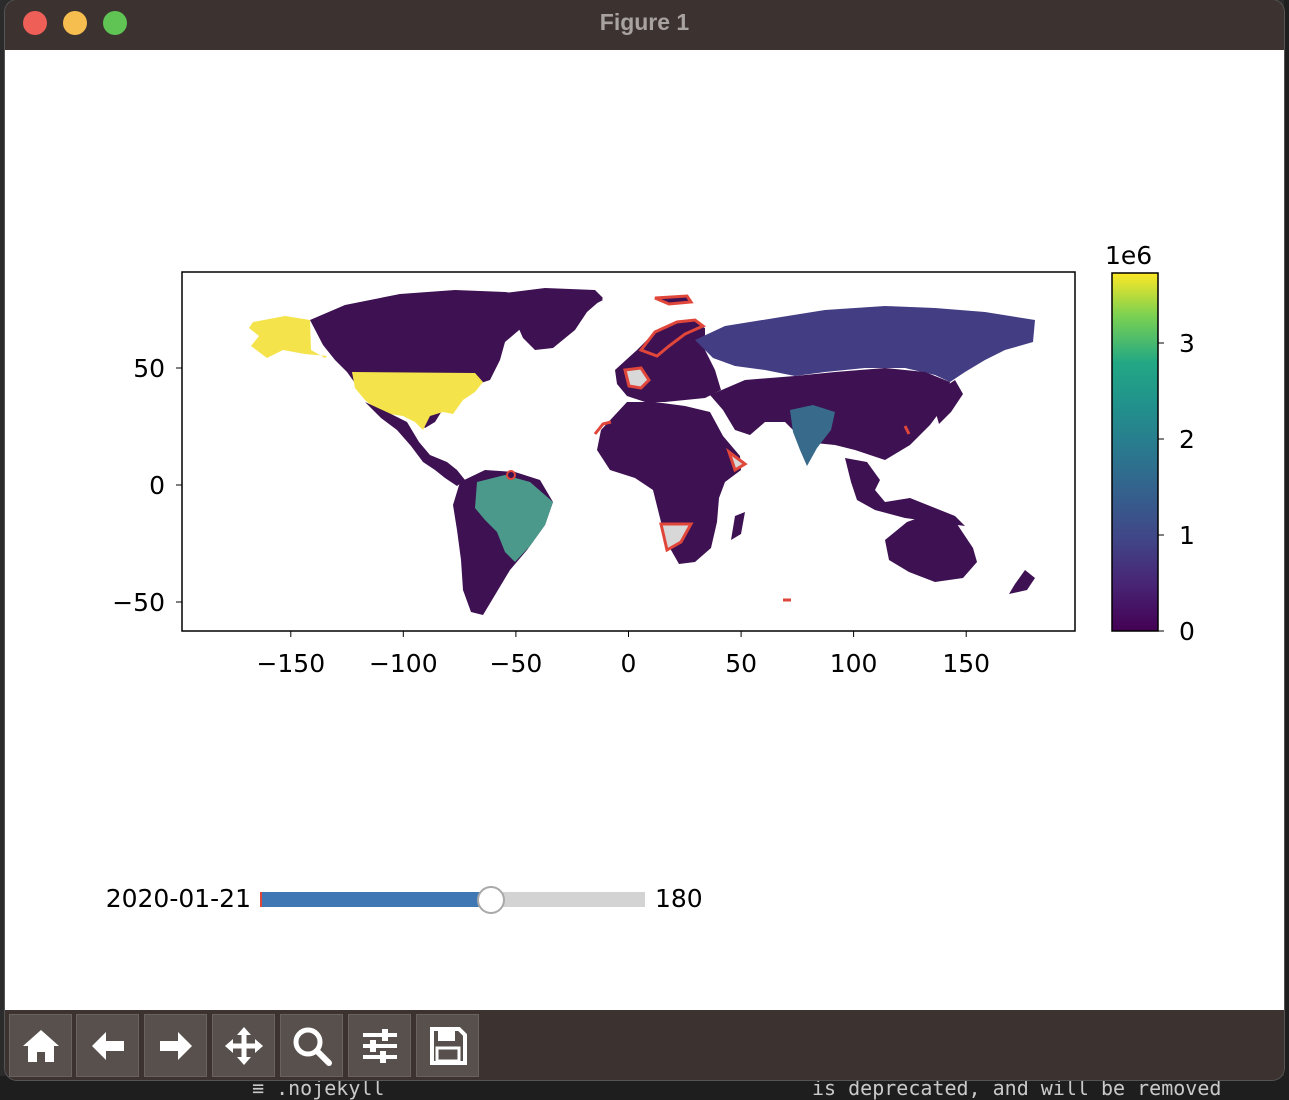  What do you see at coordinates (1187, 343) in the screenshot?
I see `colorbar-tick-label: 3` at bounding box center [1187, 343].